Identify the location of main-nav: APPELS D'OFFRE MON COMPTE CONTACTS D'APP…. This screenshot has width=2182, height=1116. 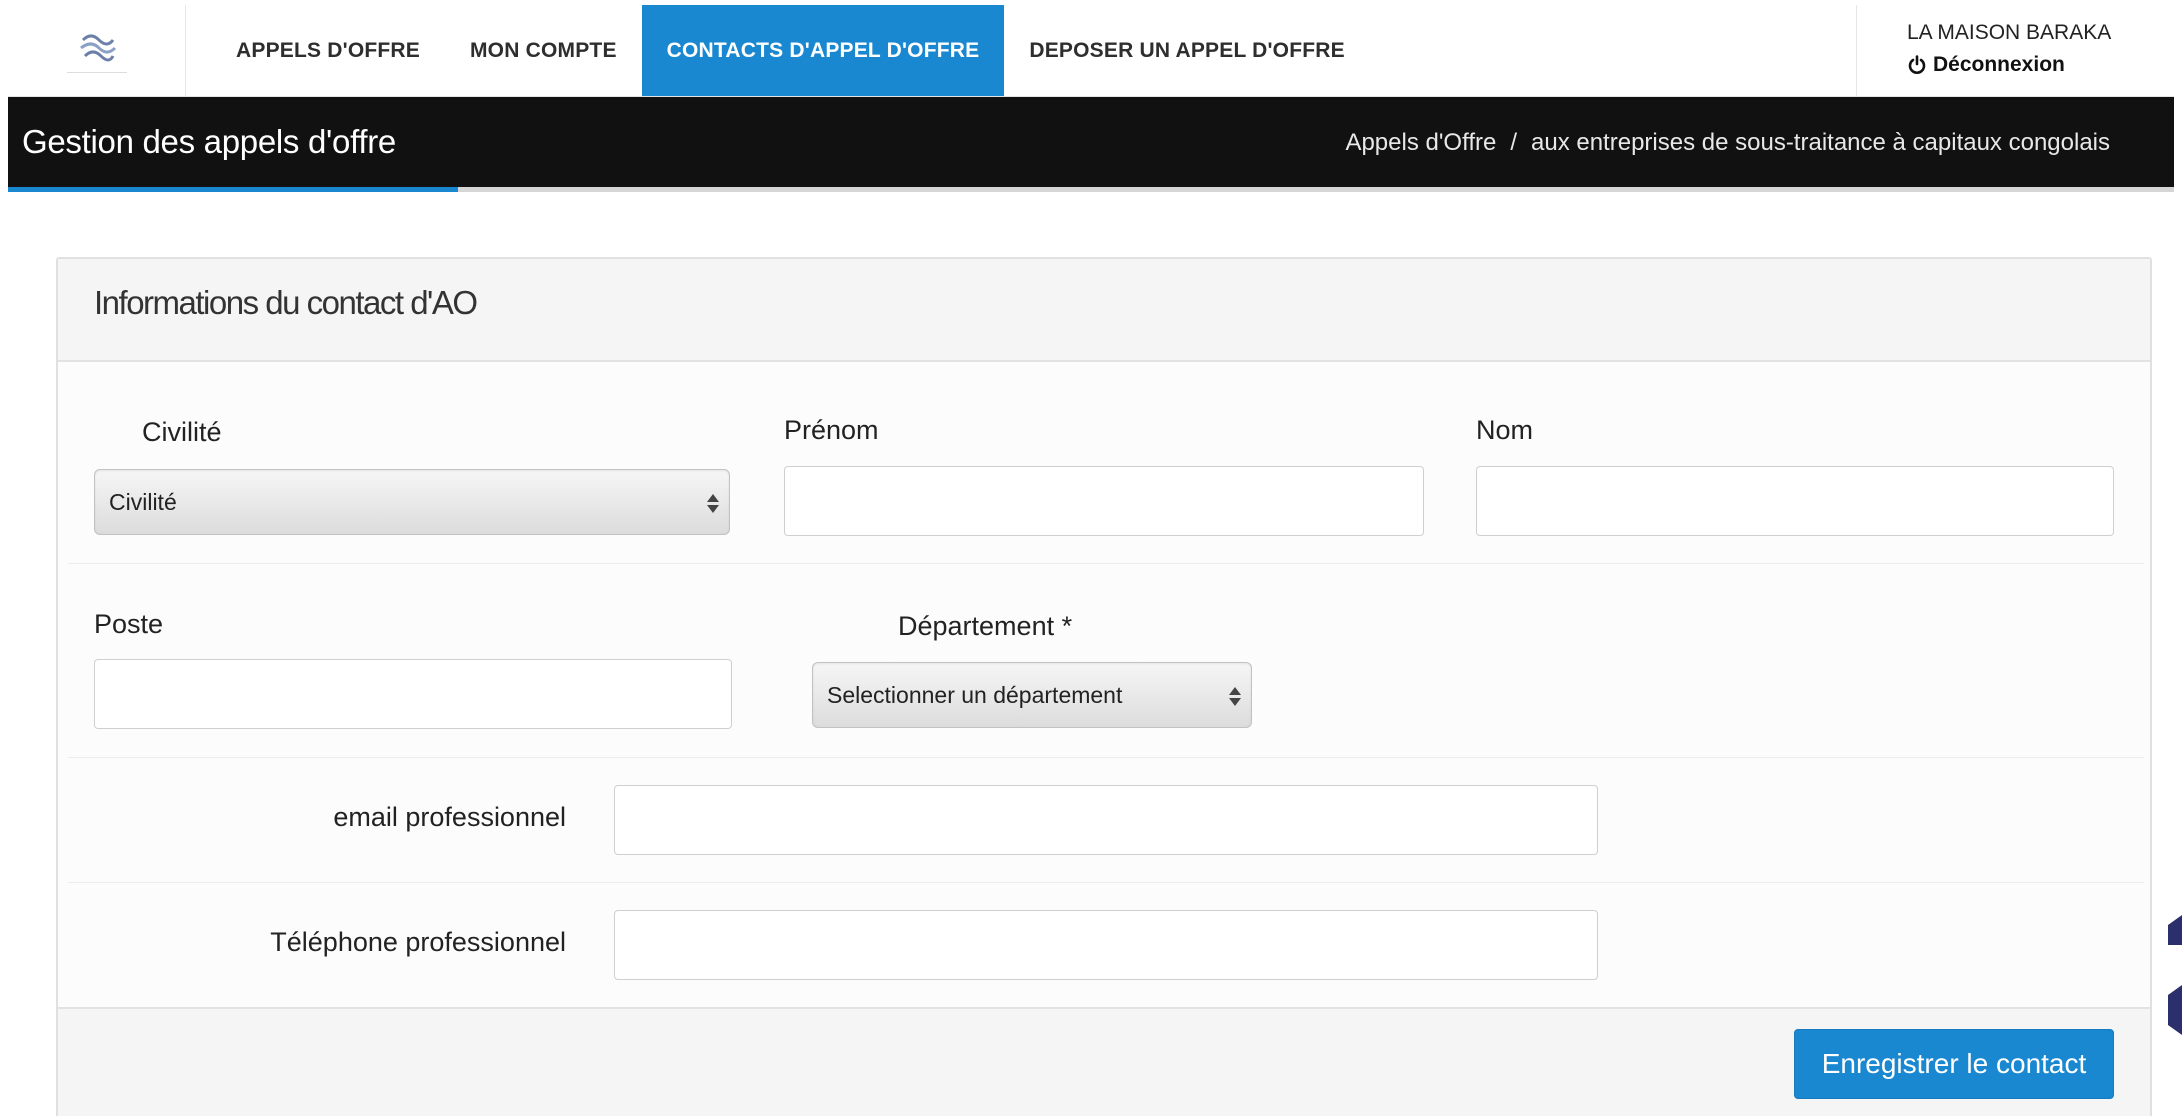
(778, 50).